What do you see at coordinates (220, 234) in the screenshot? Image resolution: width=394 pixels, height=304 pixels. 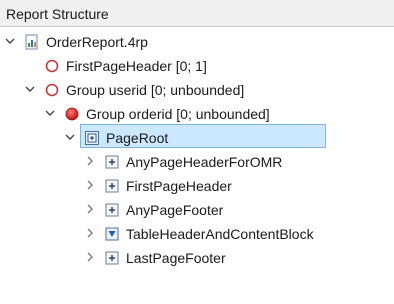 I see `tree-node-label: TableHeaderAndContentBlock` at bounding box center [220, 234].